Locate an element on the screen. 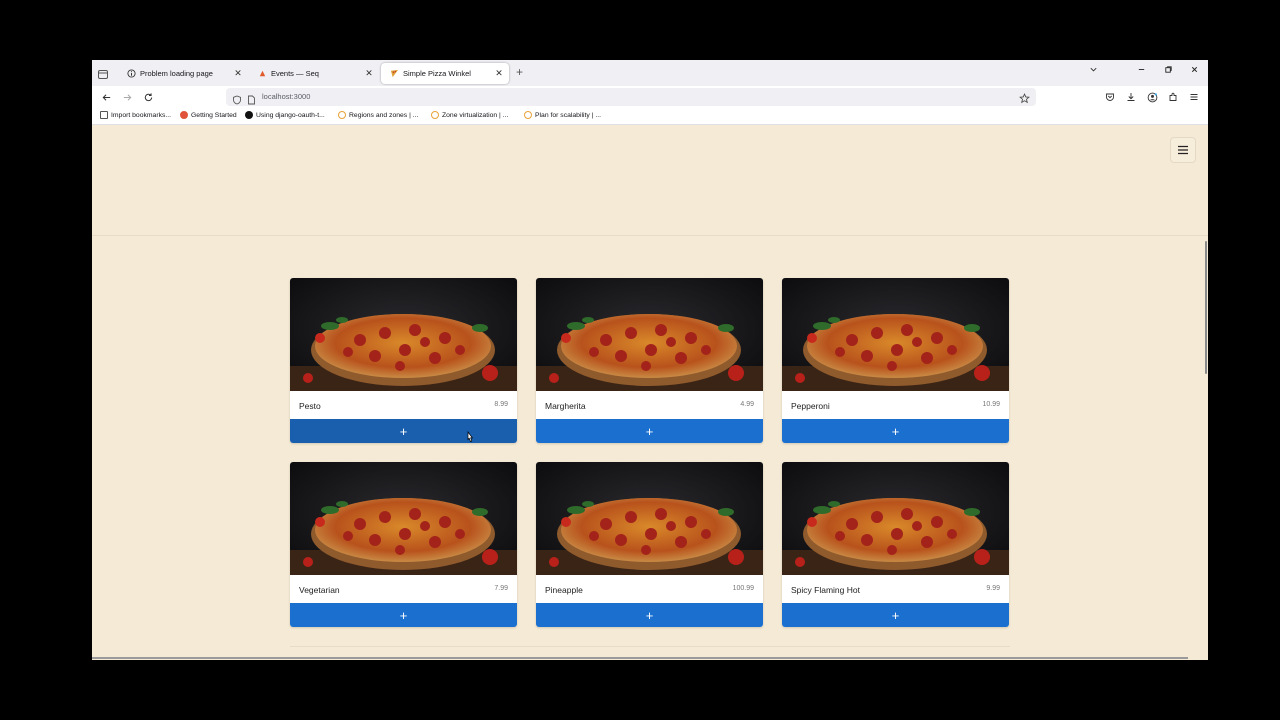 The height and width of the screenshot is (720, 1280). header-divider is located at coordinates (650, 235).